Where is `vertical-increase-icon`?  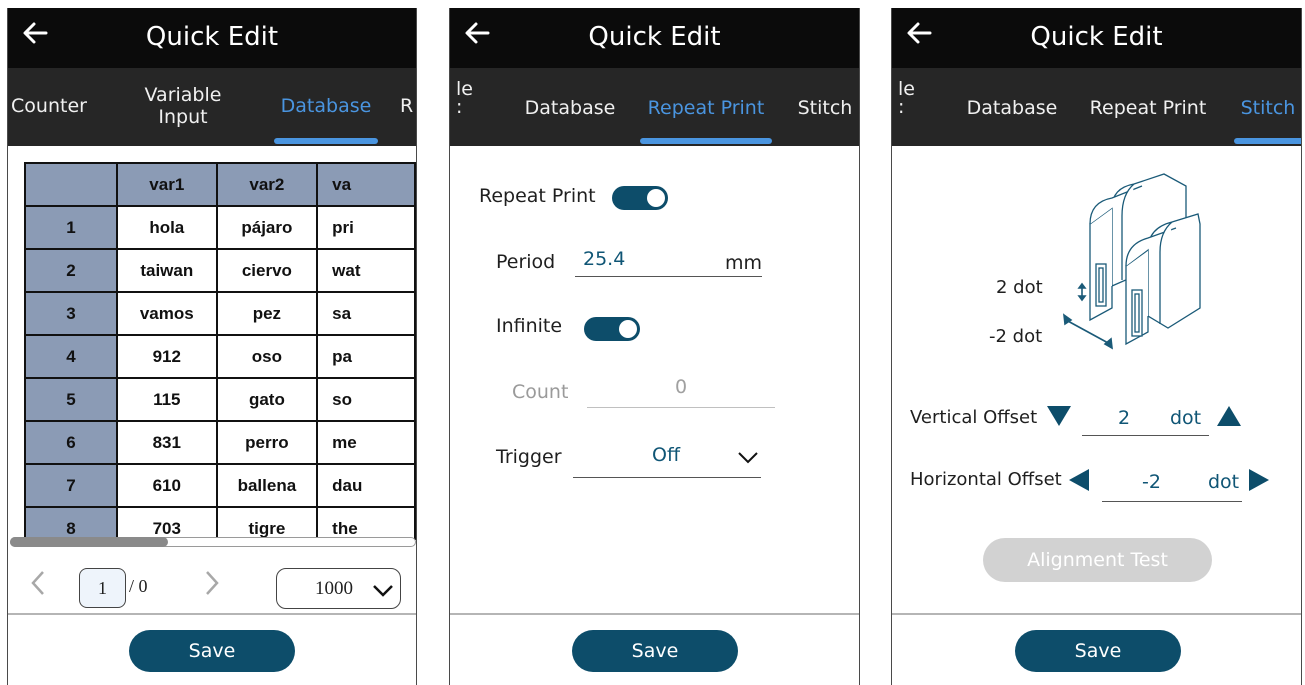
vertical-increase-icon is located at coordinates (1229, 418).